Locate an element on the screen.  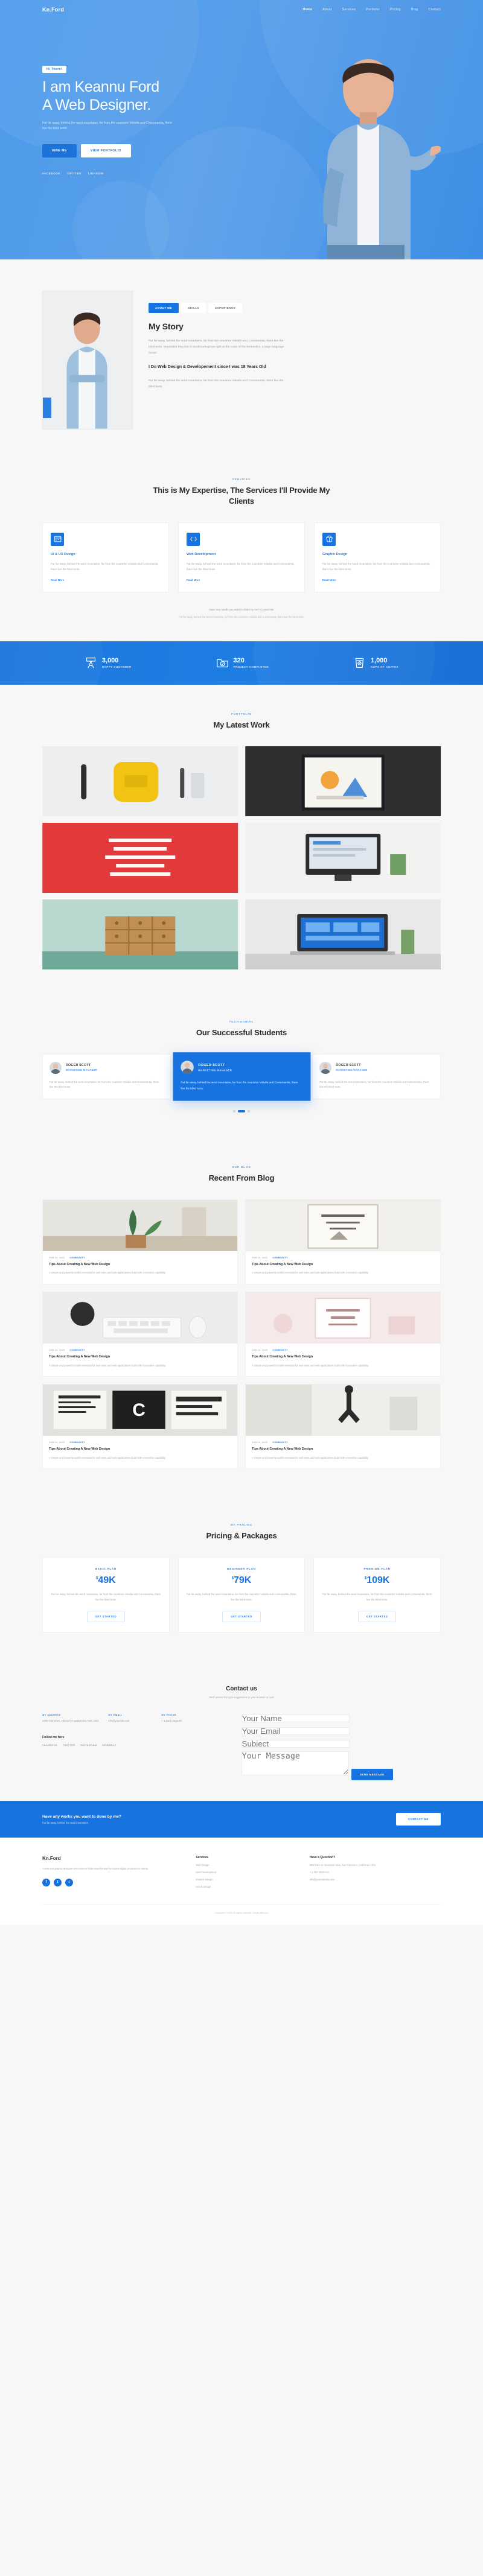
nav-item-contact: Contact is located at coordinates (435, 9).